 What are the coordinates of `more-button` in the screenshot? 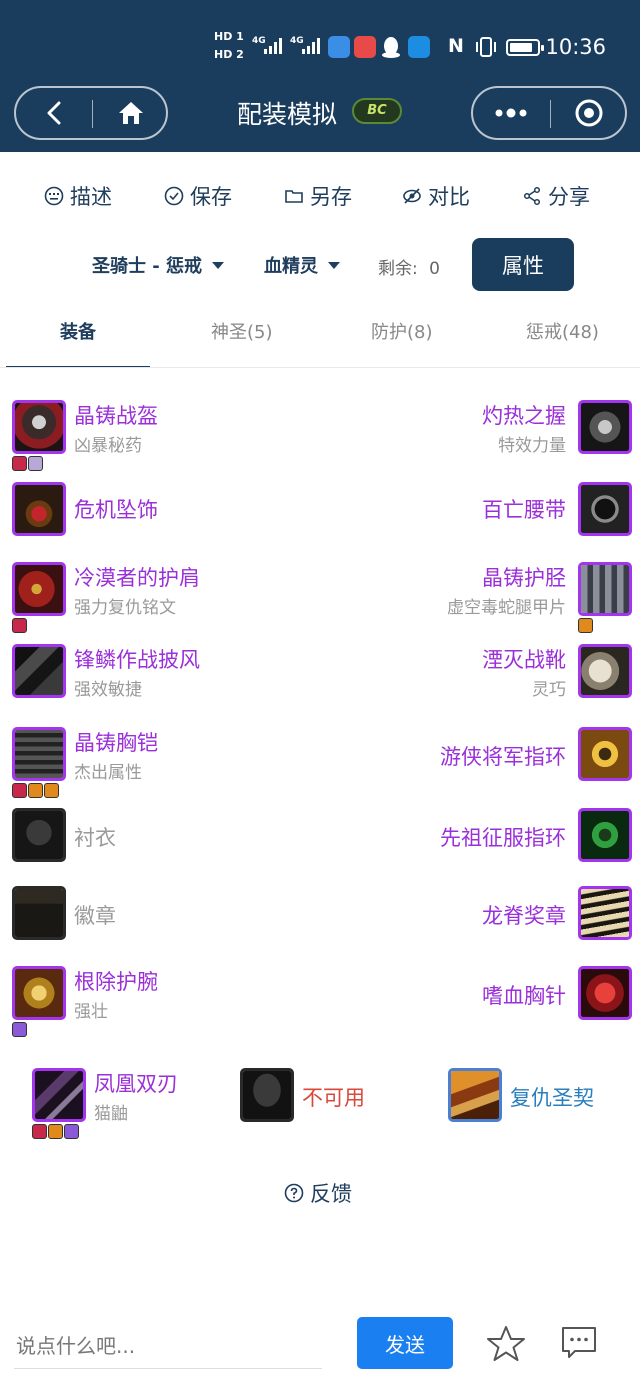 It's located at (511, 113).